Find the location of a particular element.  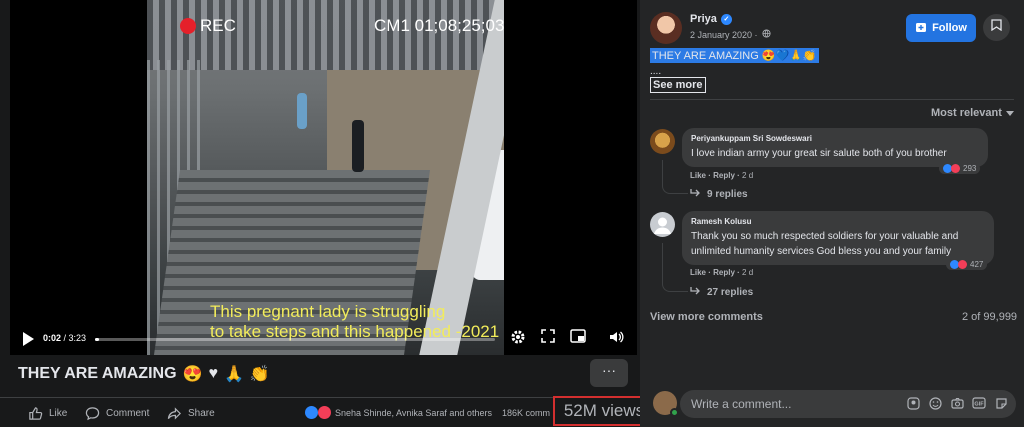

clapping-hands-emoji-icon: 👏 is located at coordinates (259, 374).